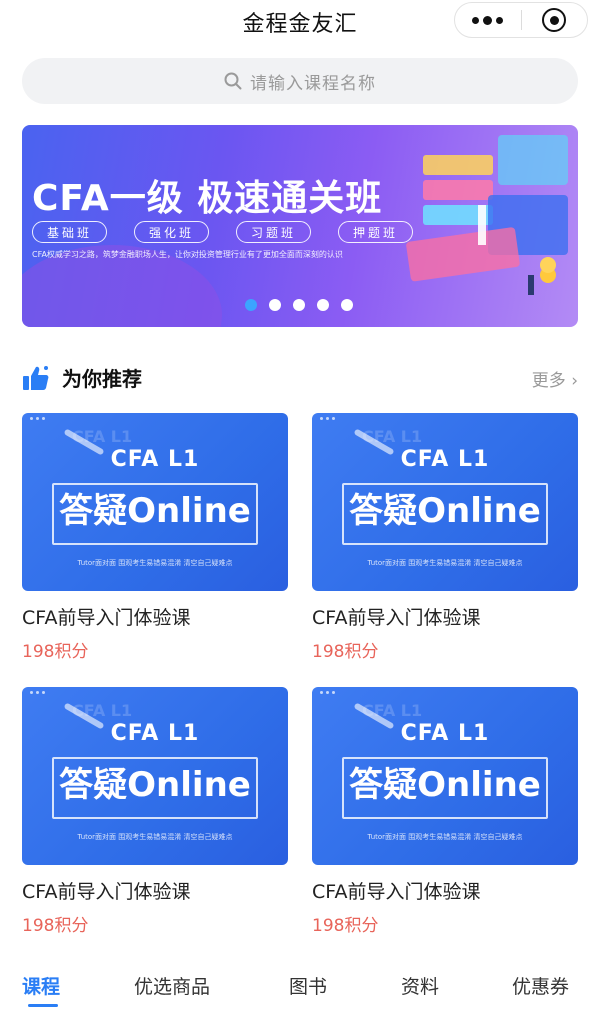  What do you see at coordinates (43, 1005) in the screenshot?
I see `active-tab-indicator` at bounding box center [43, 1005].